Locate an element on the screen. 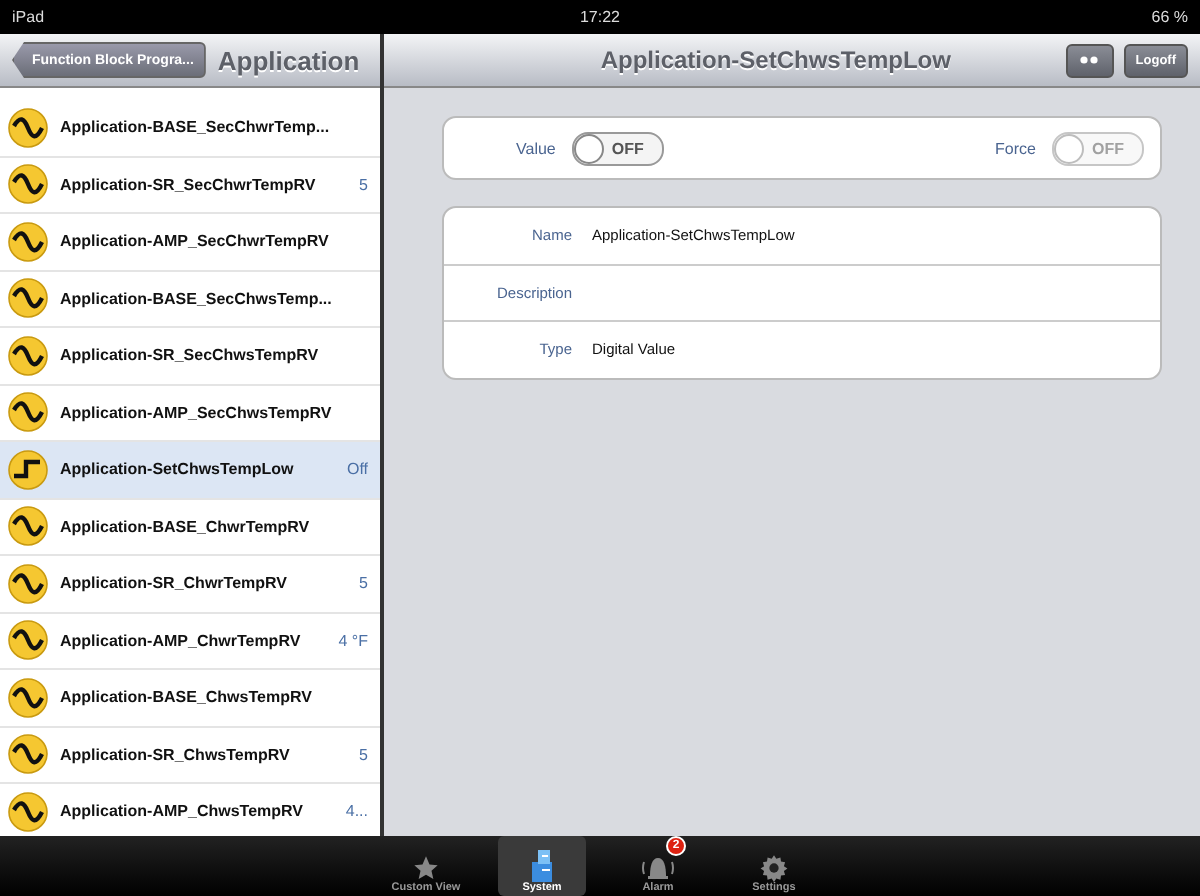 This screenshot has width=1200, height=896. list-item: Application-SR_SecChwrTempRV 5 is located at coordinates (190, 185).